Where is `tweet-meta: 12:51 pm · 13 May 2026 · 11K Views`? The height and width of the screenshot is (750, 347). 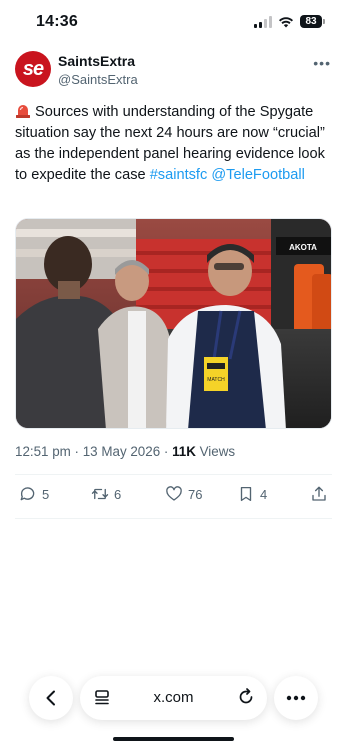 tweet-meta: 12:51 pm · 13 May 2026 · 11K Views is located at coordinates (125, 451).